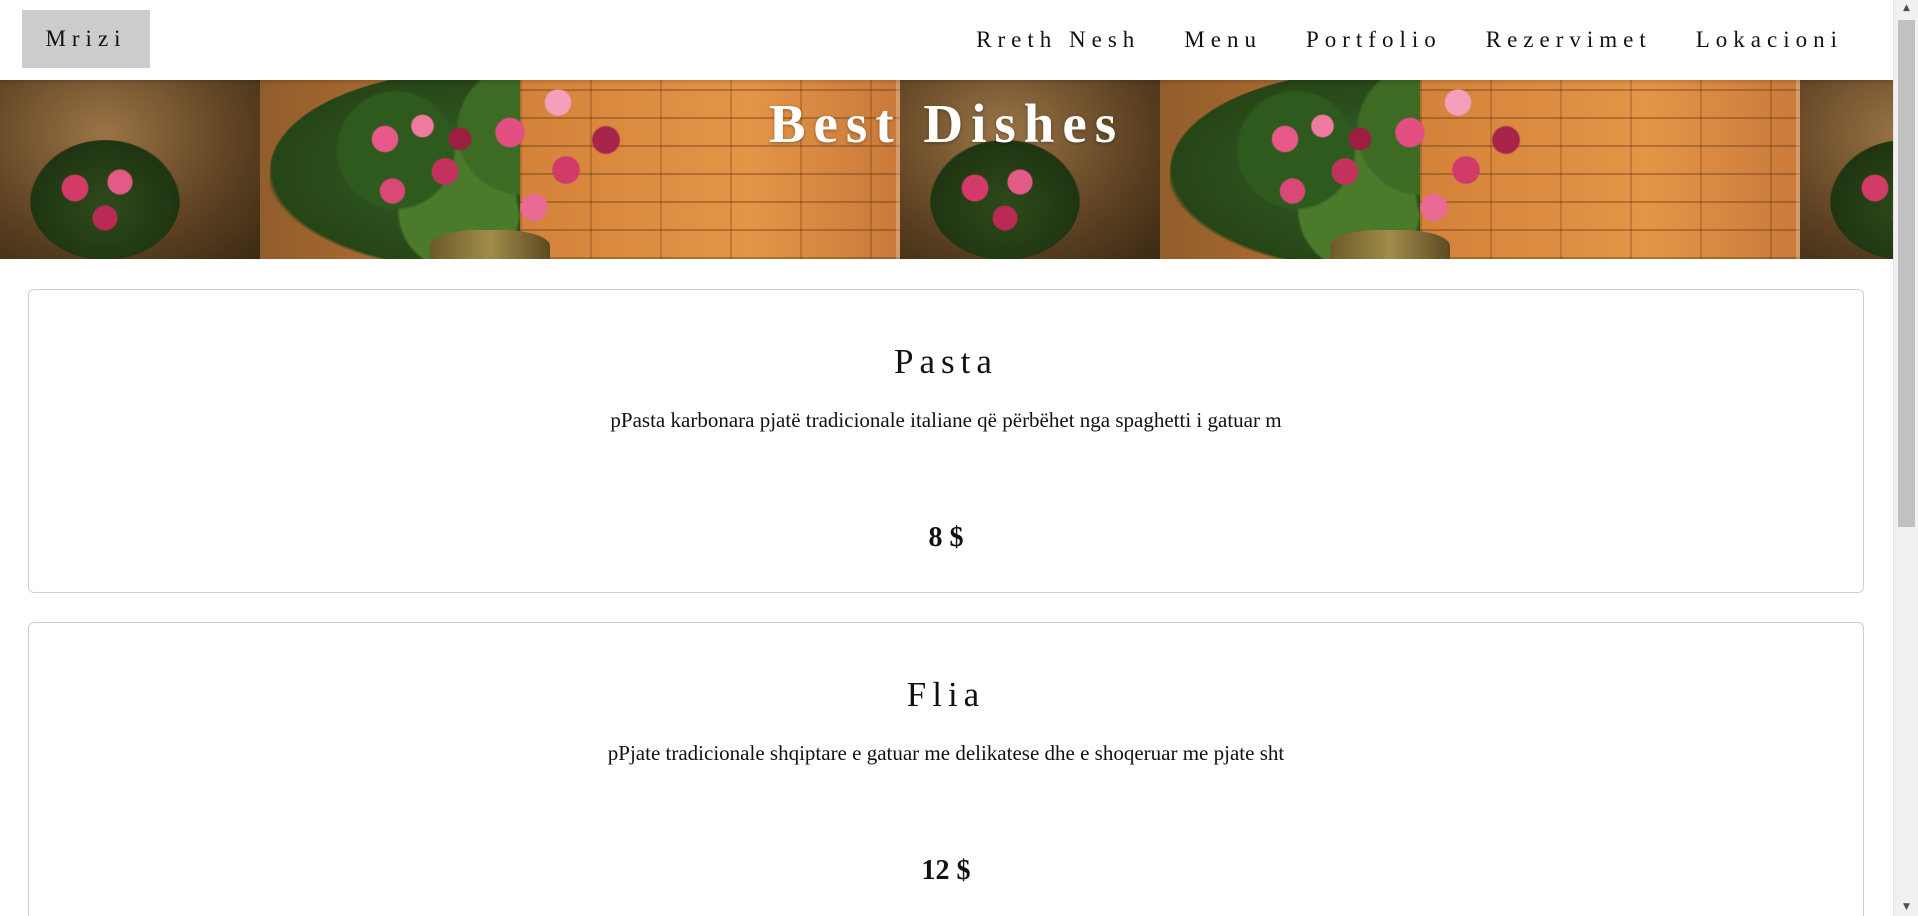 The height and width of the screenshot is (916, 1918). I want to click on nav-item-rezervimet: Rezervimet, so click(1569, 40).